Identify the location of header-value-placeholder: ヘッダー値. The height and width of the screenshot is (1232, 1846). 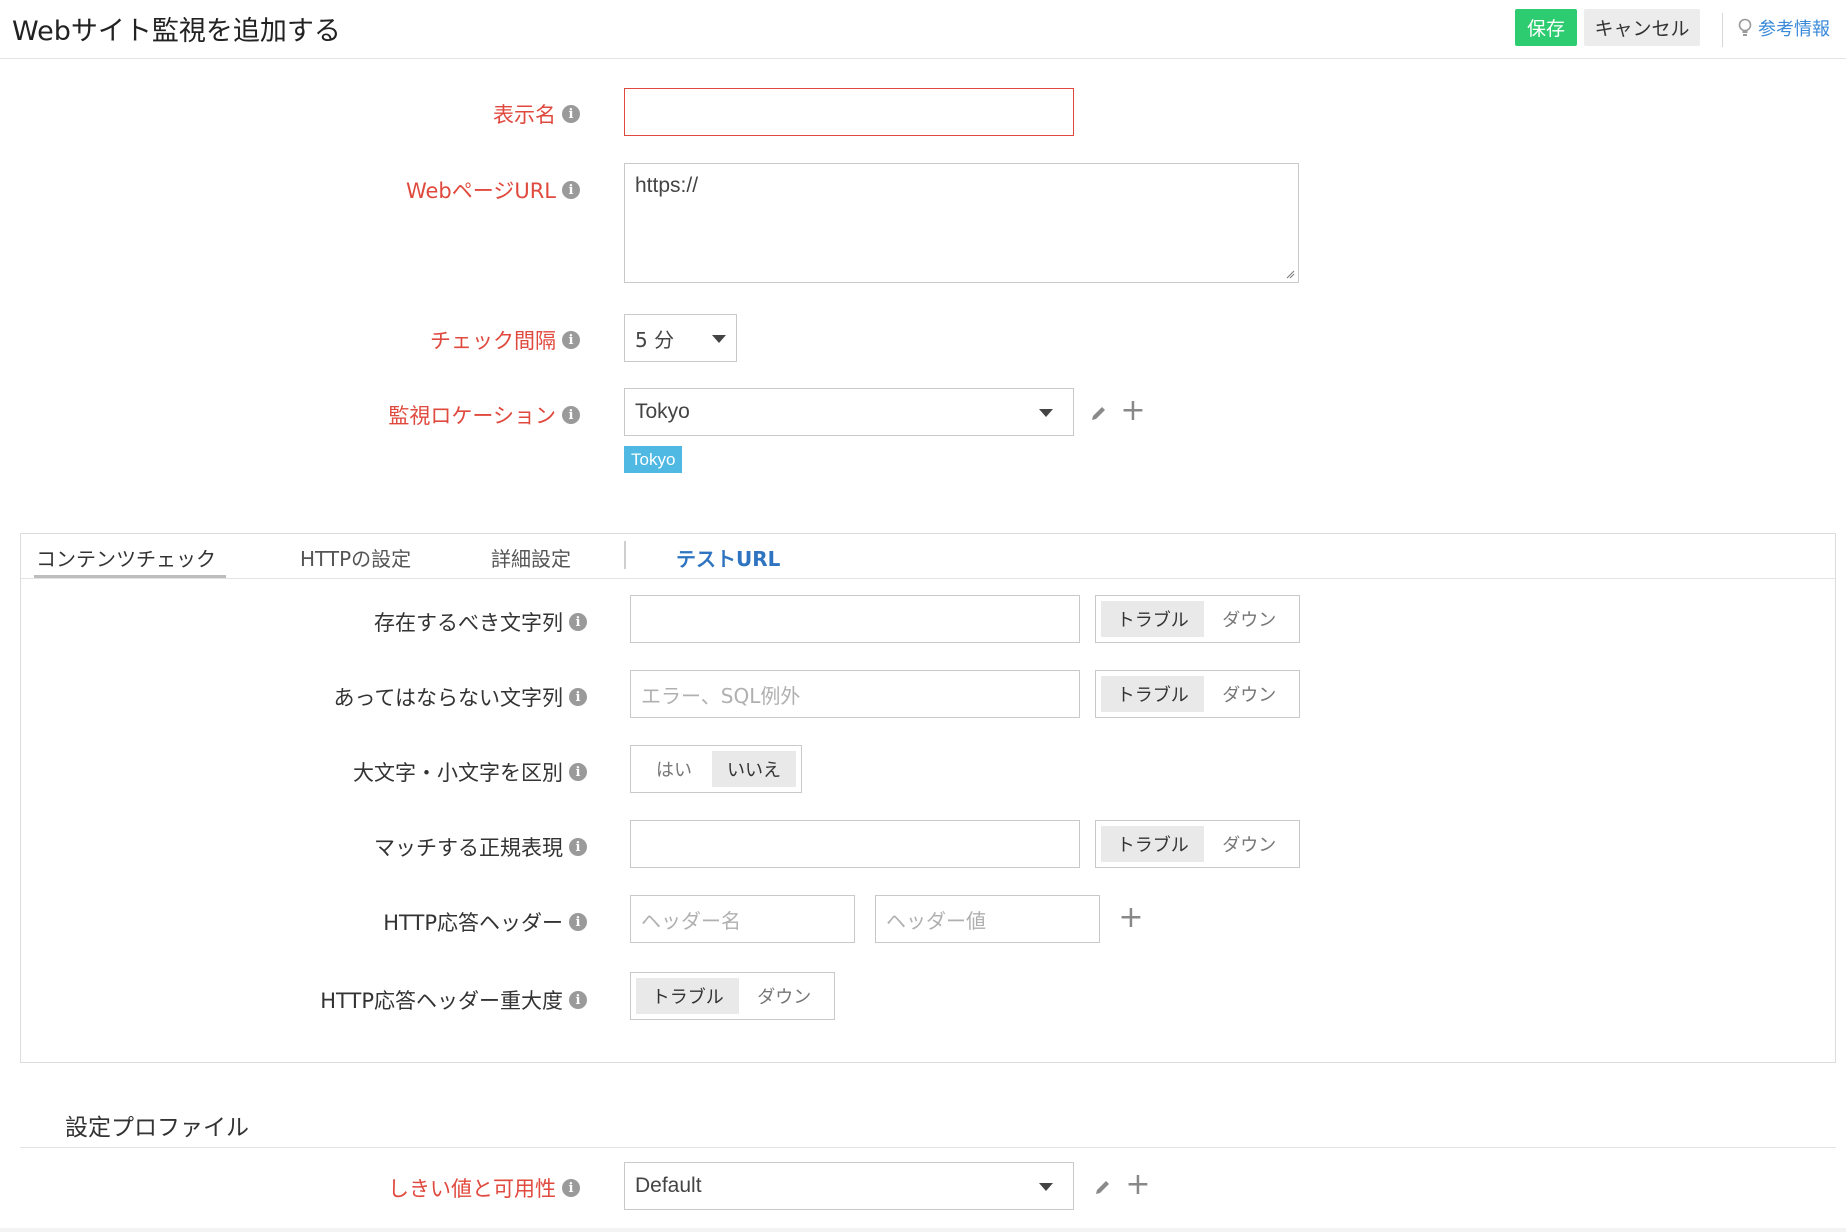
(936, 920).